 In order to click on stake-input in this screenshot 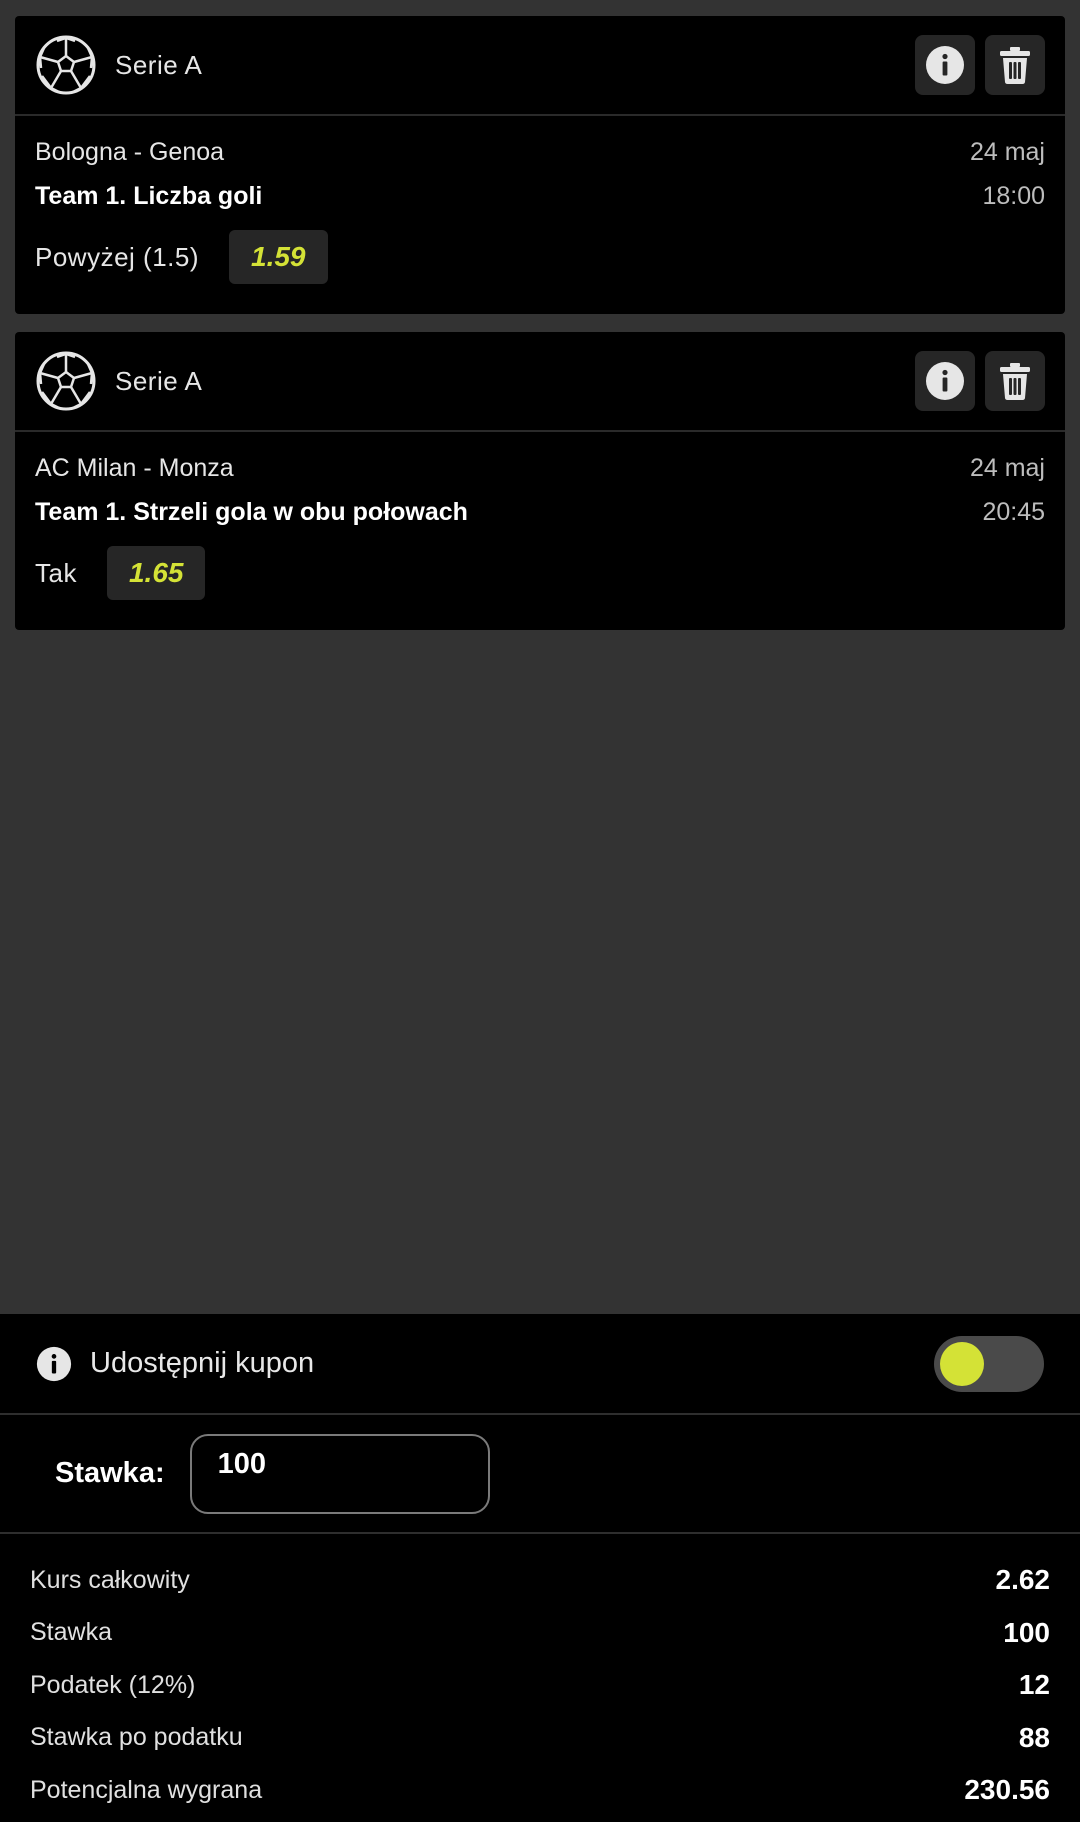, I will do `click(339, 1473)`.